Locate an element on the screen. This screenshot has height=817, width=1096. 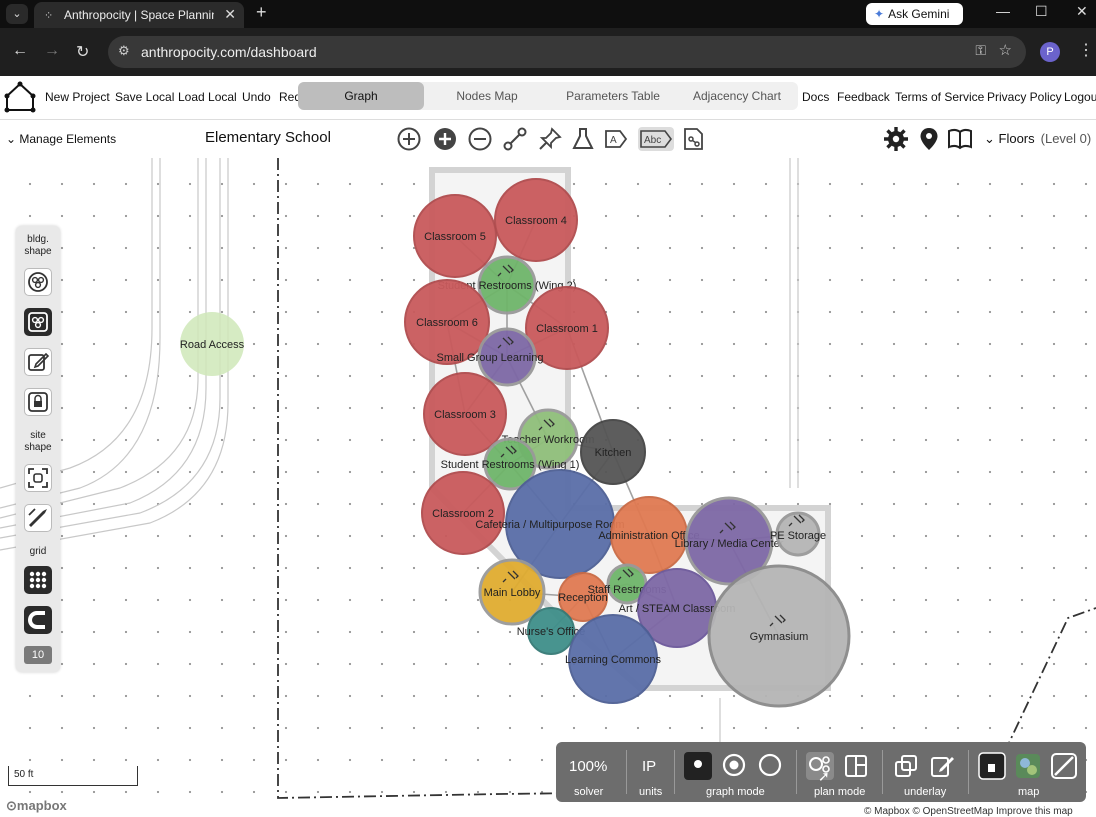
site-draw-button is located at coordinates (38, 518).